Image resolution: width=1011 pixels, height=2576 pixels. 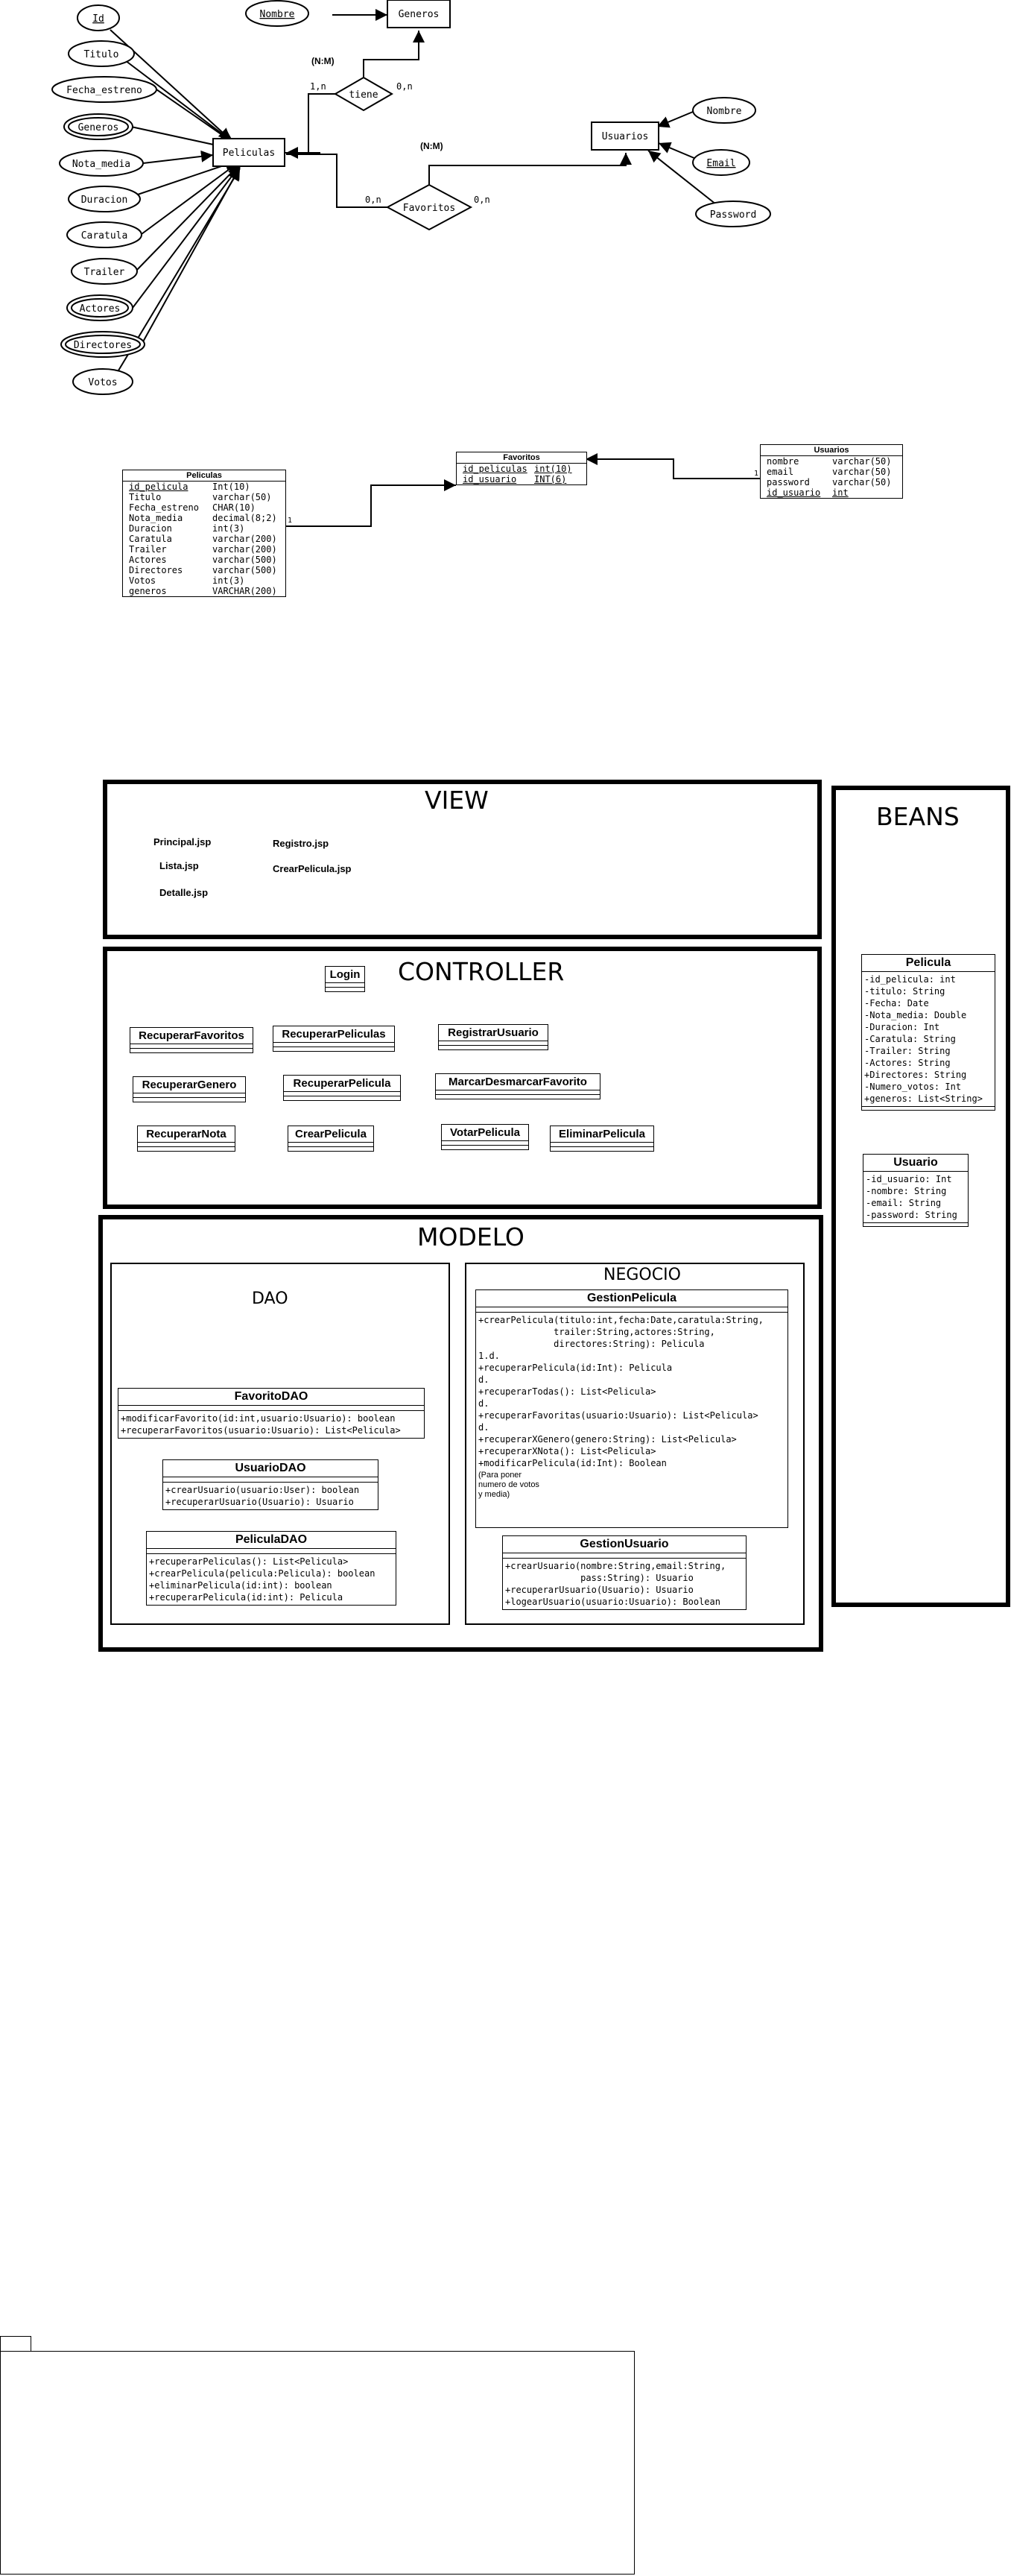 I want to click on usuario-dao-name: UsuarioDAO, so click(x=270, y=1468).